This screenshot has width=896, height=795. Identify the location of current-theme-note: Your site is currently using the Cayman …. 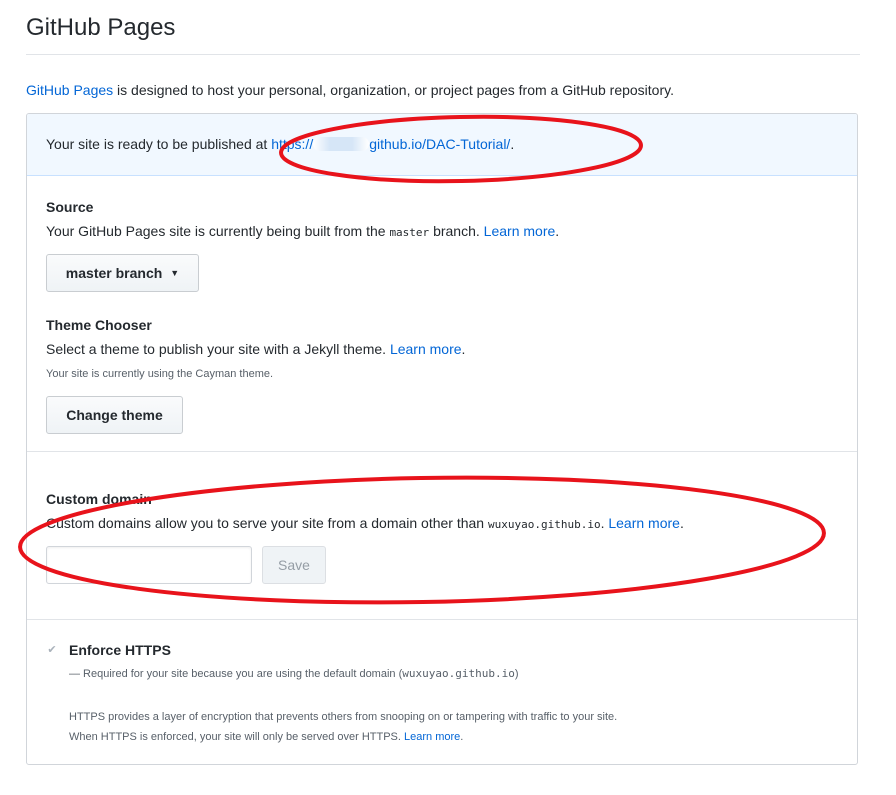
(160, 374).